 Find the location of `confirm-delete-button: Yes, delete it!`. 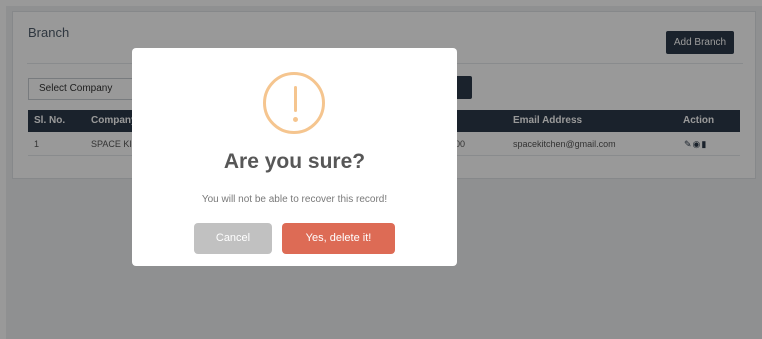

confirm-delete-button: Yes, delete it! is located at coordinates (338, 238).